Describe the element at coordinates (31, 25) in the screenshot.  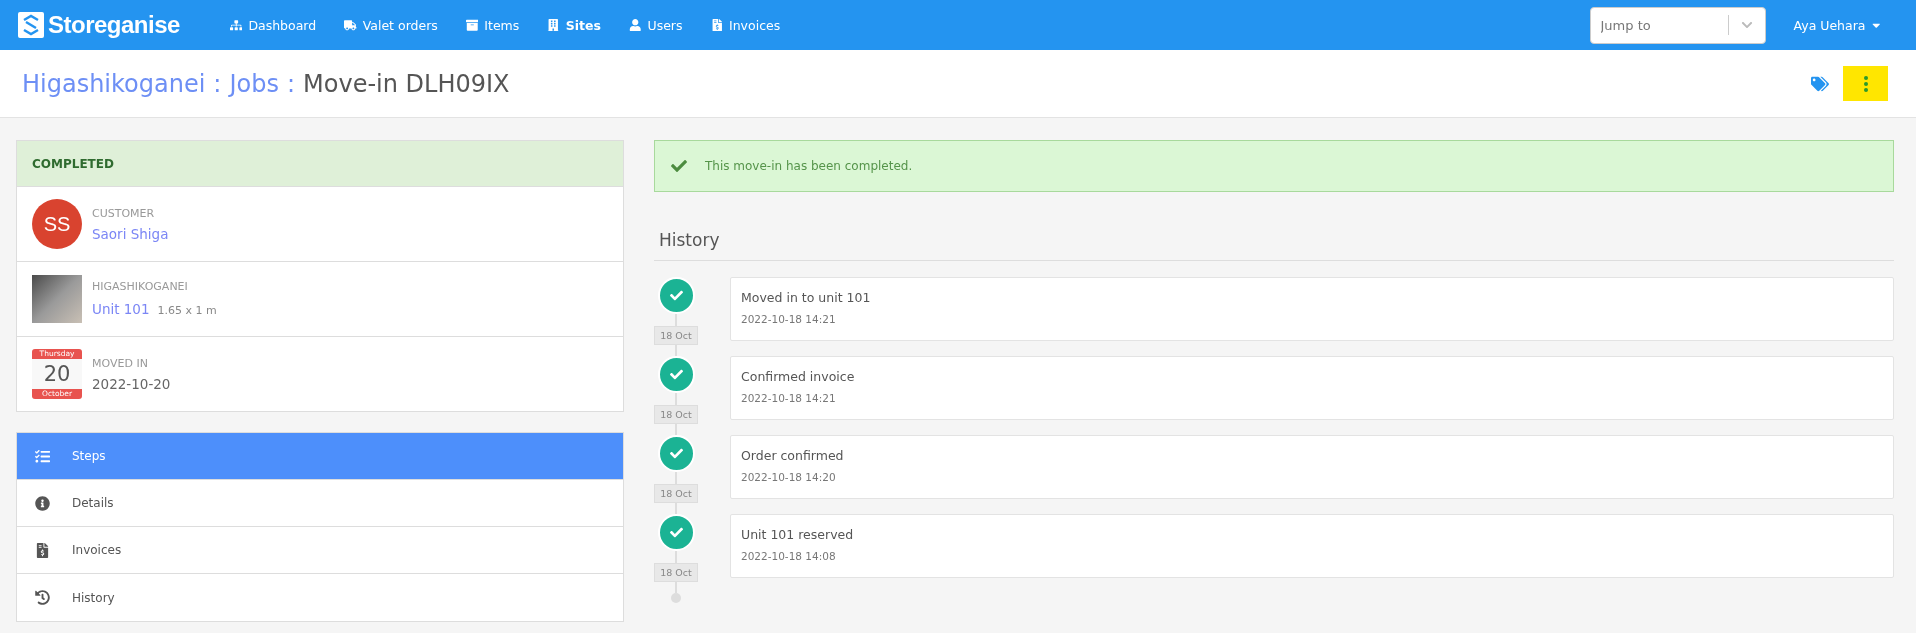
I see `logo-icon` at that location.